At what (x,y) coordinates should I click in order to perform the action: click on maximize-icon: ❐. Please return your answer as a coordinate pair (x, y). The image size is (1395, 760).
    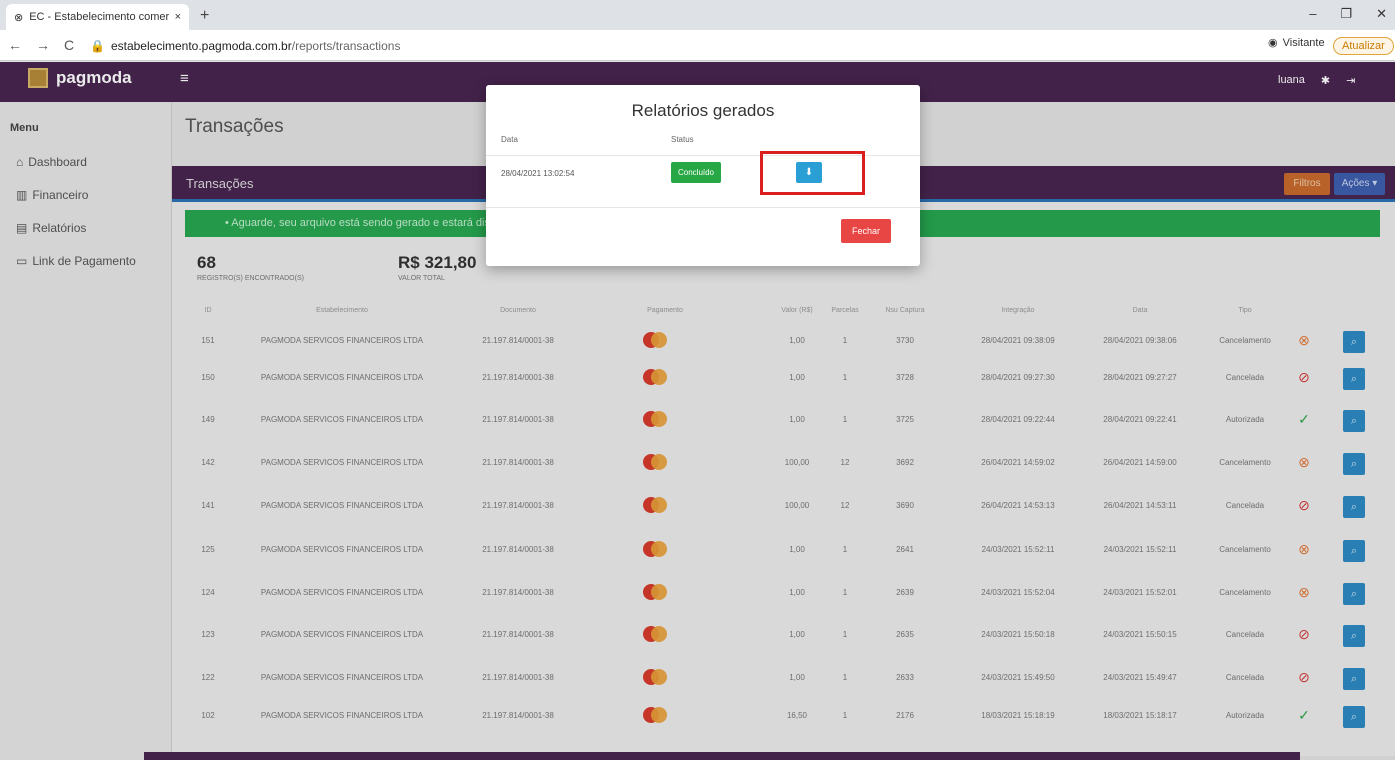
    Looking at the image, I should click on (1346, 14).